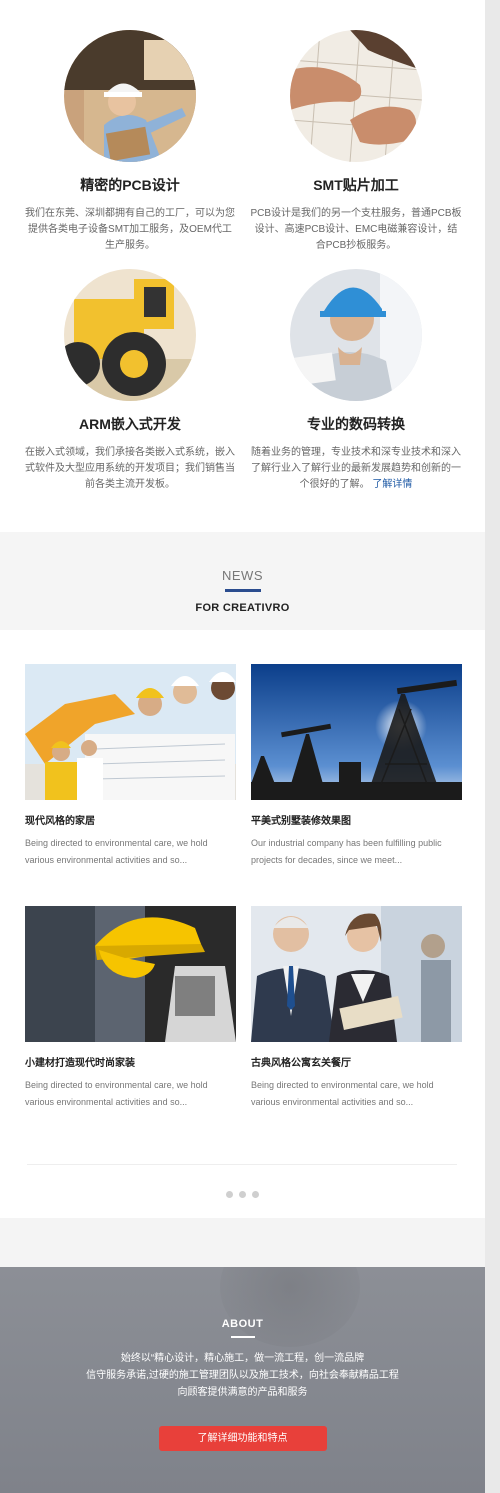 This screenshot has width=500, height=1493. Describe the element at coordinates (130, 335) in the screenshot. I see `service-photo-loader` at that location.